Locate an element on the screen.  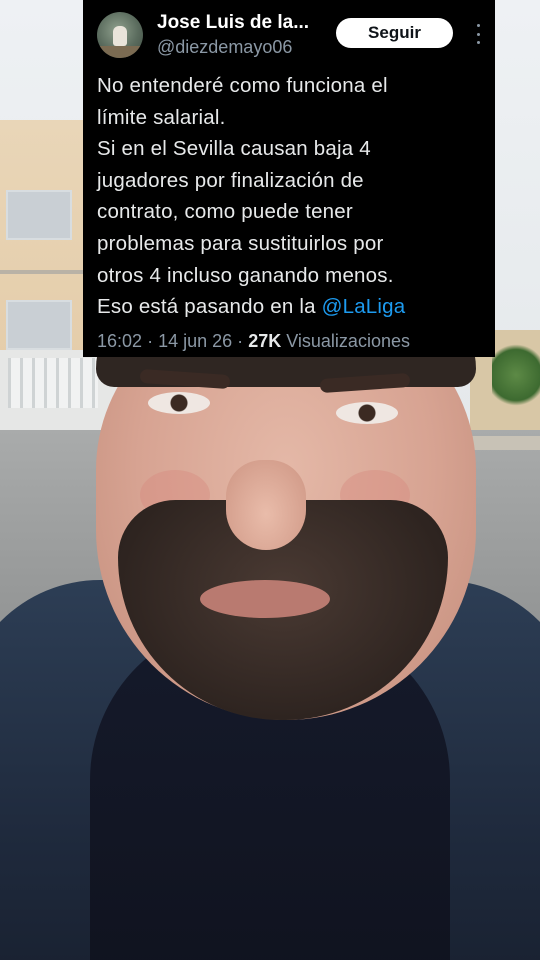
gate is located at coordinates (53, 383).